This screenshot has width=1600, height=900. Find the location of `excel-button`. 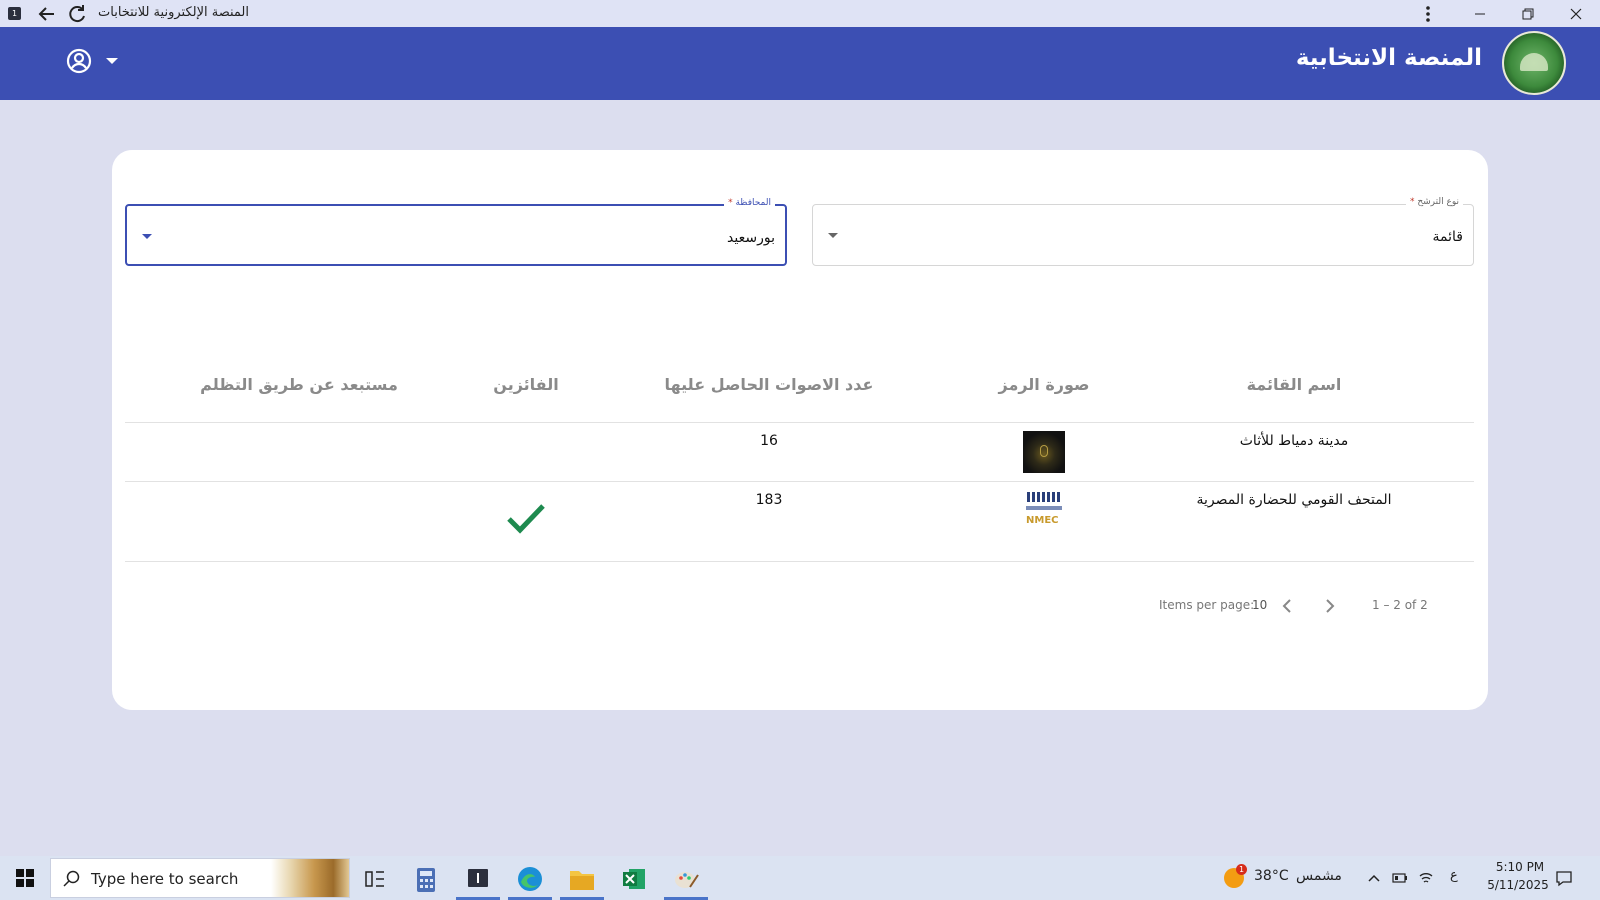

excel-button is located at coordinates (634, 880).